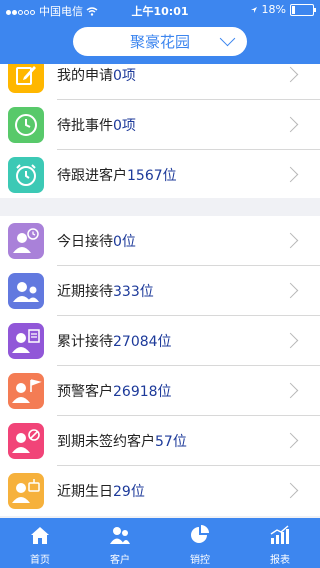 Image resolution: width=320 pixels, height=568 pixels. I want to click on list-item-follow-up-customers: 待跟进客户1567位, so click(160, 174).